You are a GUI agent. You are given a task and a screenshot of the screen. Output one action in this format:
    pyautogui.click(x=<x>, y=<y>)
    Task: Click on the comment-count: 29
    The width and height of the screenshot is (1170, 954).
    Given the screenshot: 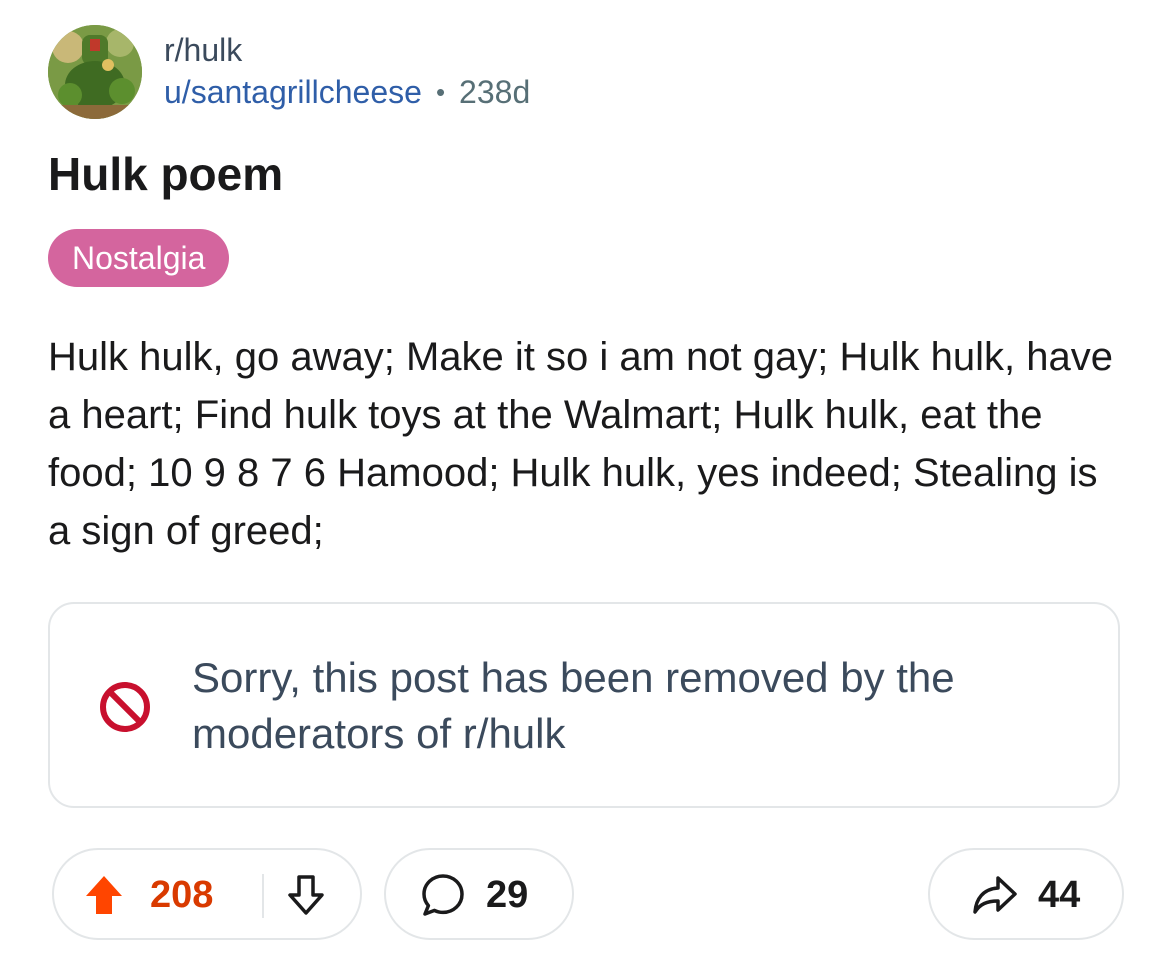 What is the action you would take?
    pyautogui.click(x=507, y=895)
    